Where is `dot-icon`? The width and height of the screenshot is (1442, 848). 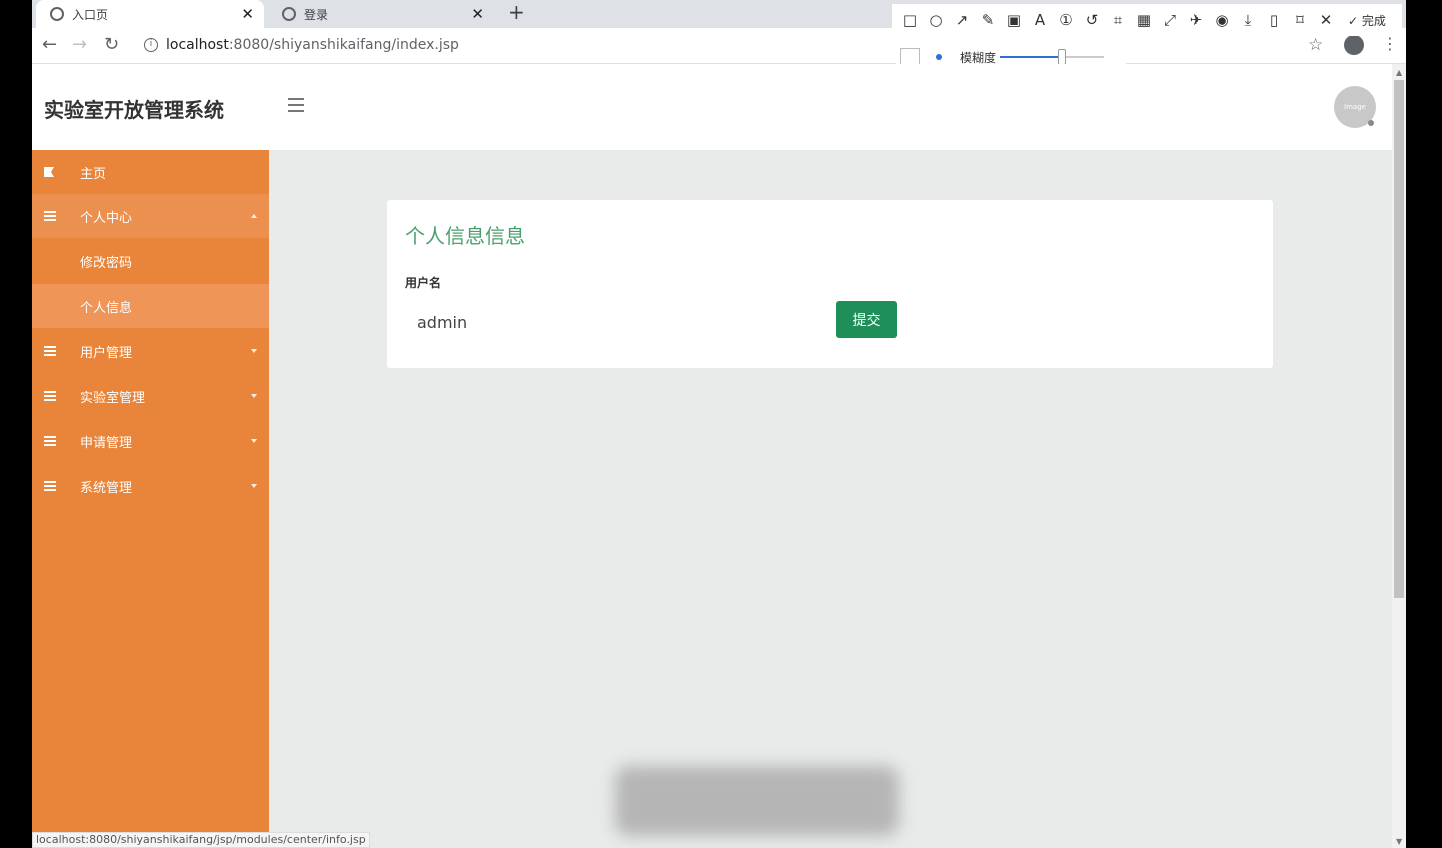
dot-icon is located at coordinates (939, 57).